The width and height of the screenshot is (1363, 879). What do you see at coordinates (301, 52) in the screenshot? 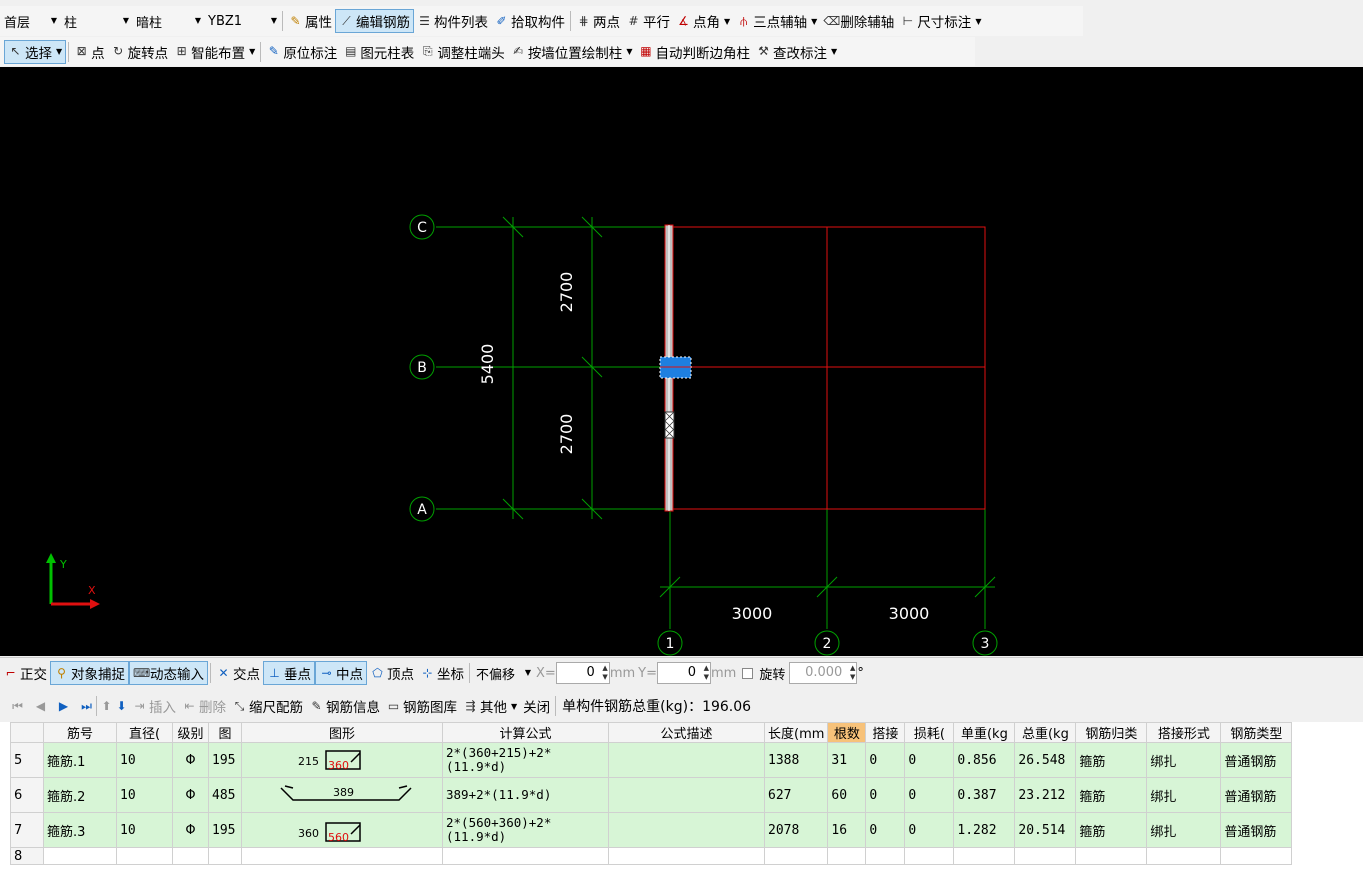
I see `in-place-label-button: ✎ 原位标注` at bounding box center [301, 52].